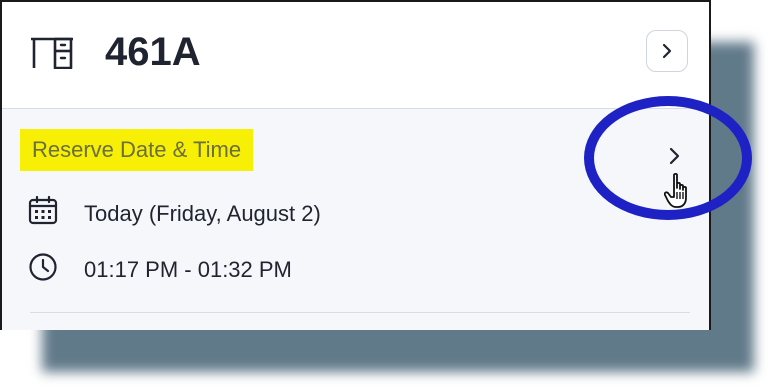  I want to click on hand-pointer-icon, so click(675, 190).